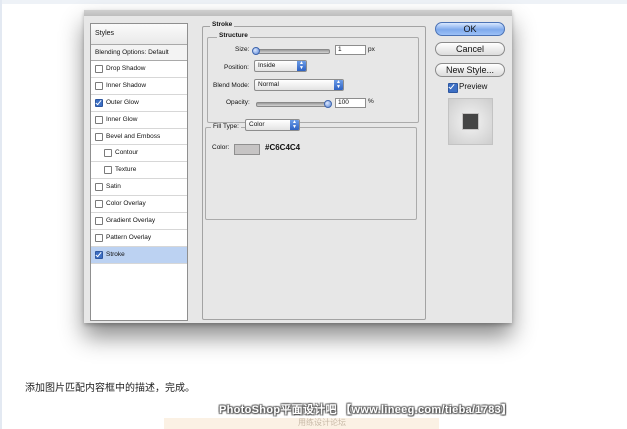 This screenshot has height=429, width=627. What do you see at coordinates (1, 214) in the screenshot?
I see `page-left-rule` at bounding box center [1, 214].